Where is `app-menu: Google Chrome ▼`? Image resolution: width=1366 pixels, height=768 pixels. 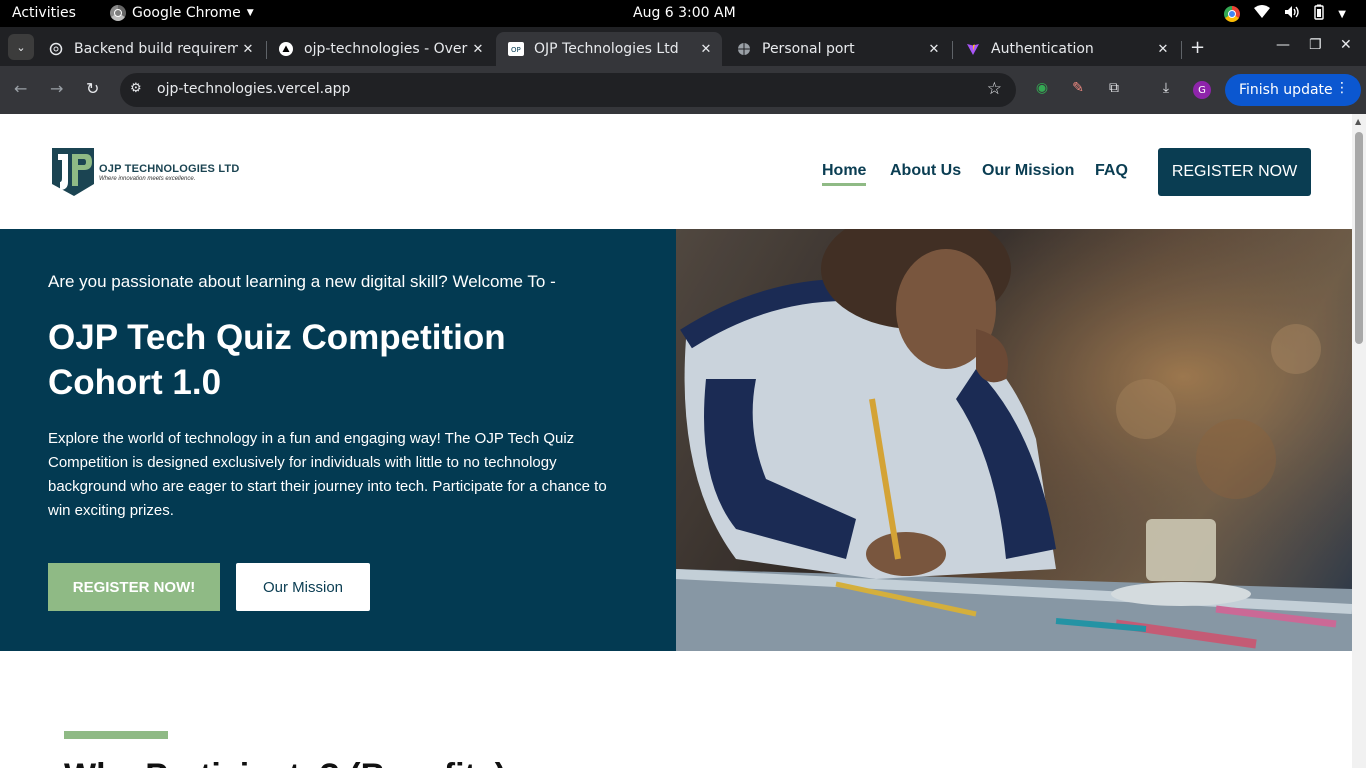 app-menu: Google Chrome ▼ is located at coordinates (182, 13).